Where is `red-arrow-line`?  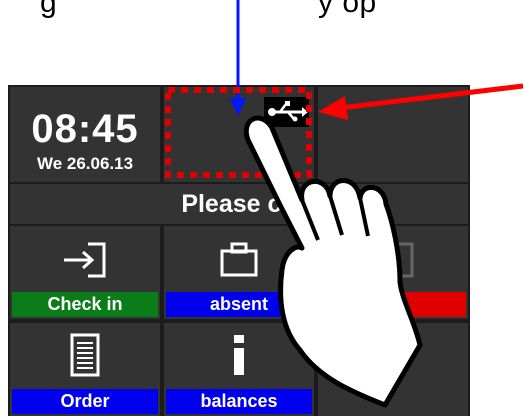
red-arrow-line is located at coordinates (431, 97).